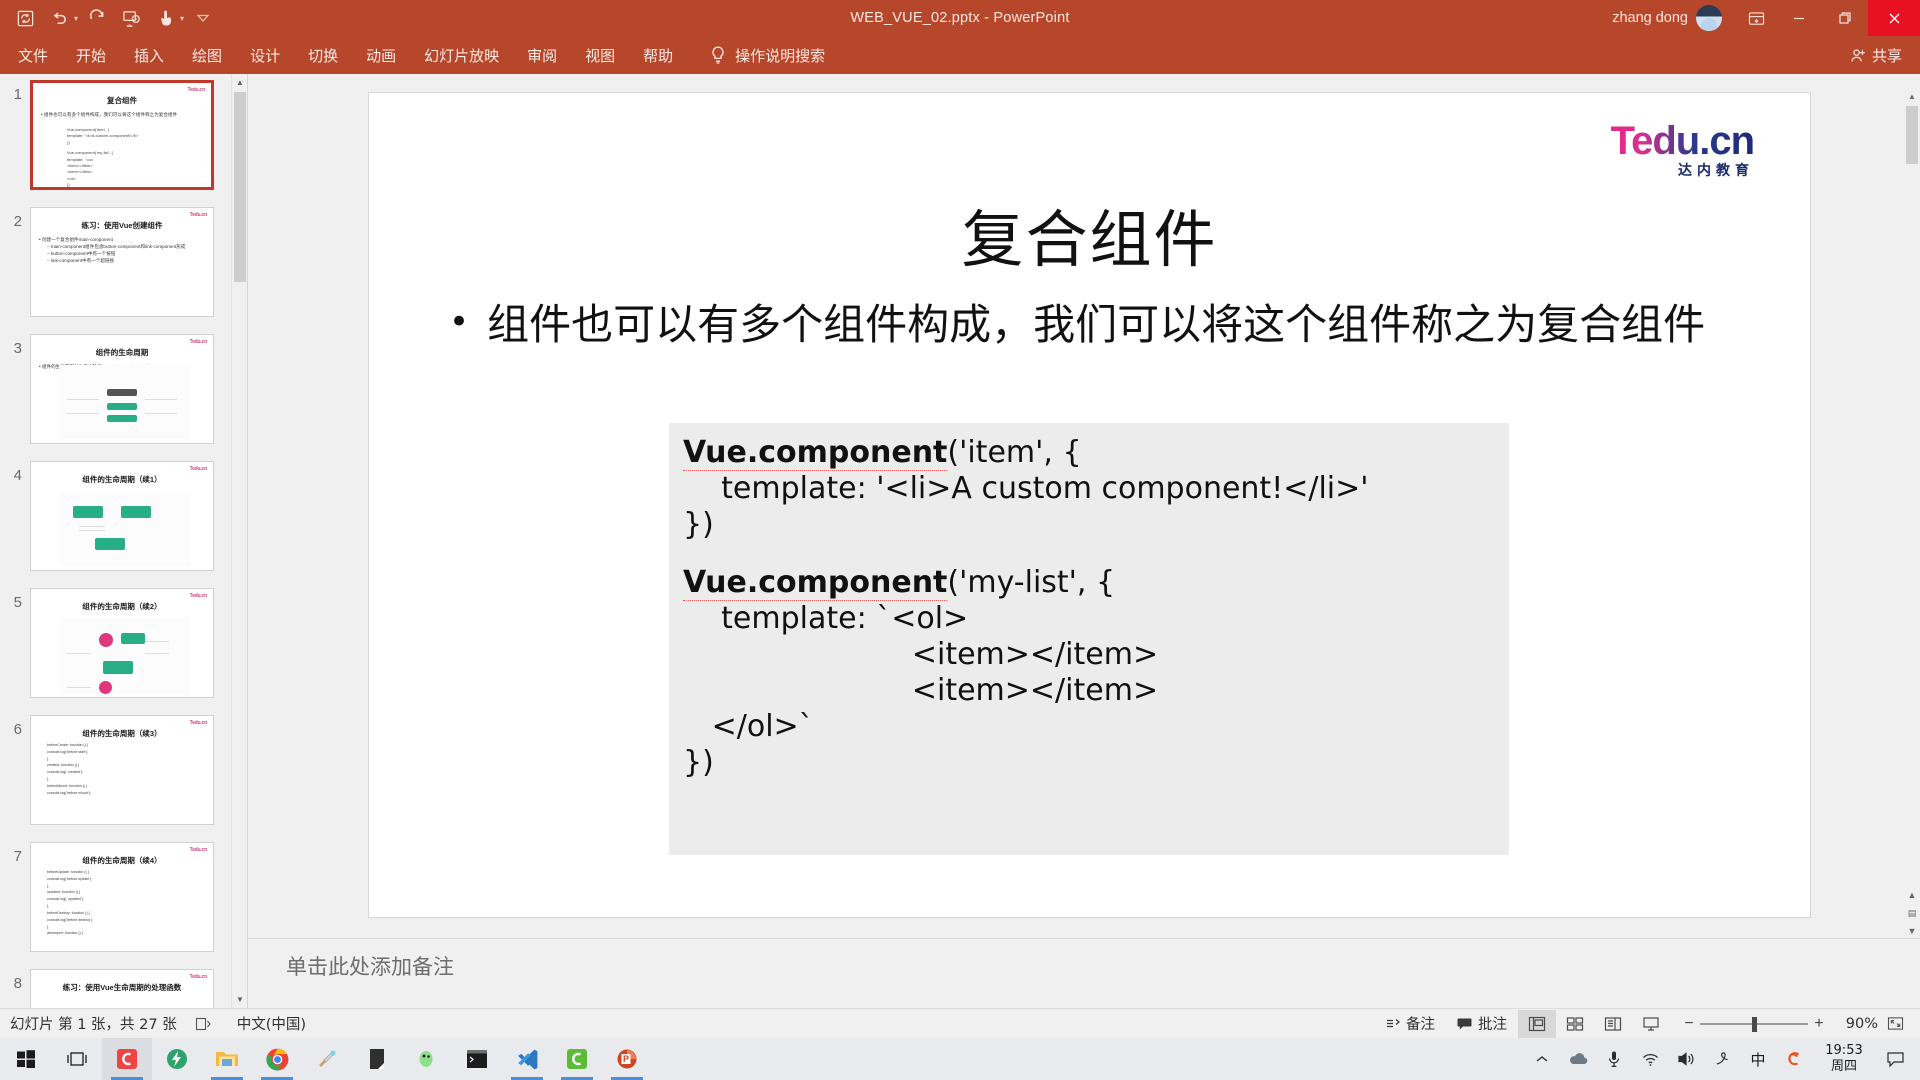  I want to click on taskbar-item-clion, so click(127, 1059).